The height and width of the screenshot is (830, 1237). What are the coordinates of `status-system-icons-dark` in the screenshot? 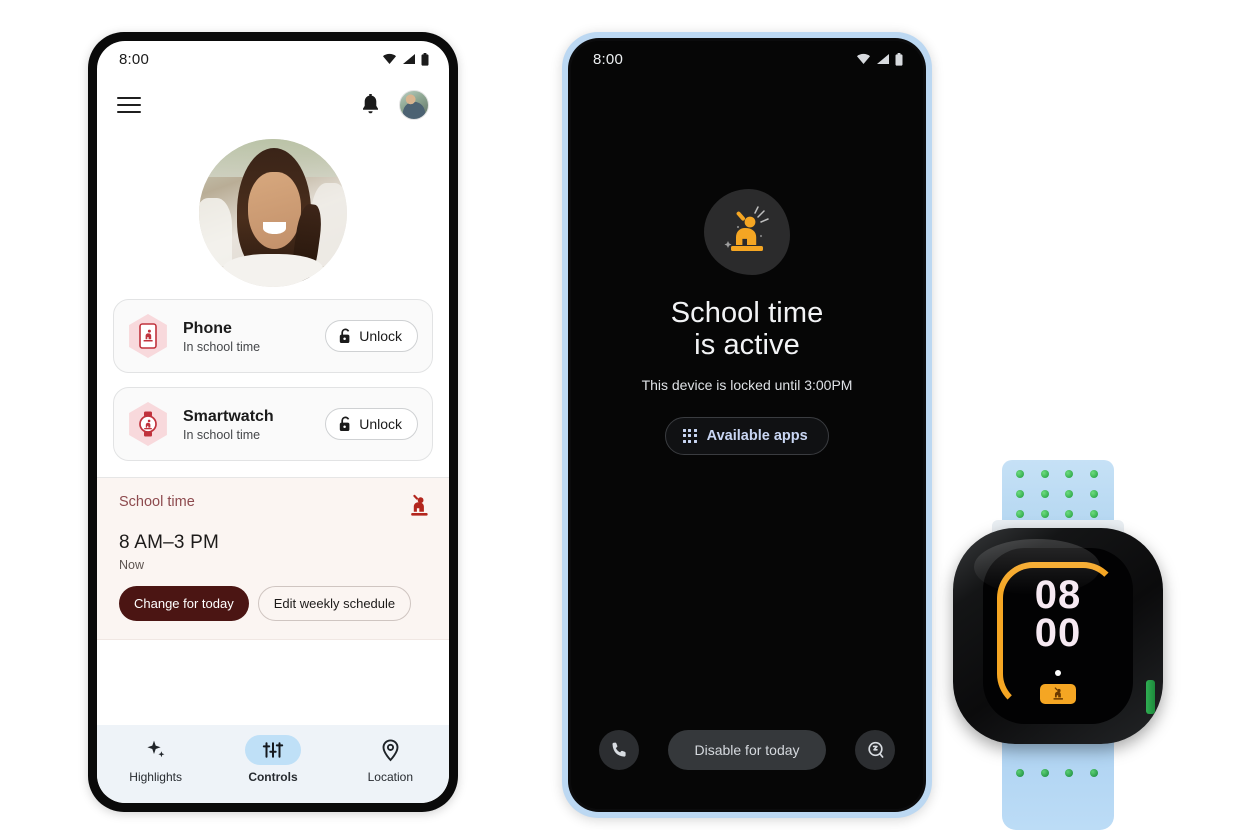 It's located at (879, 59).